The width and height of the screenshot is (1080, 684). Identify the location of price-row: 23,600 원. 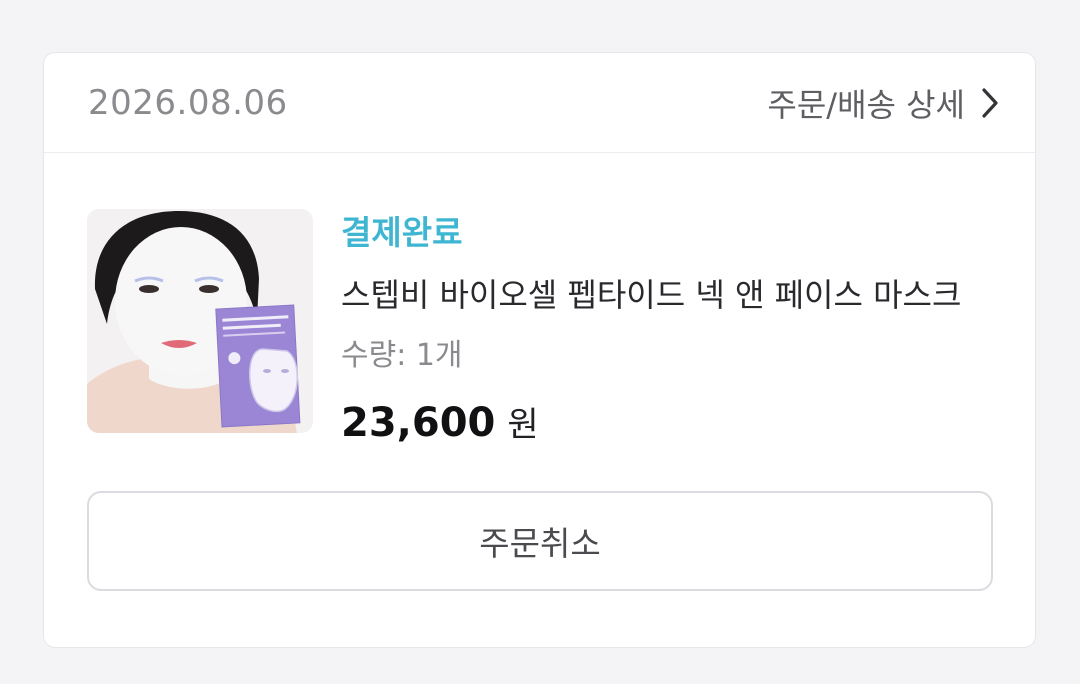
(671, 421).